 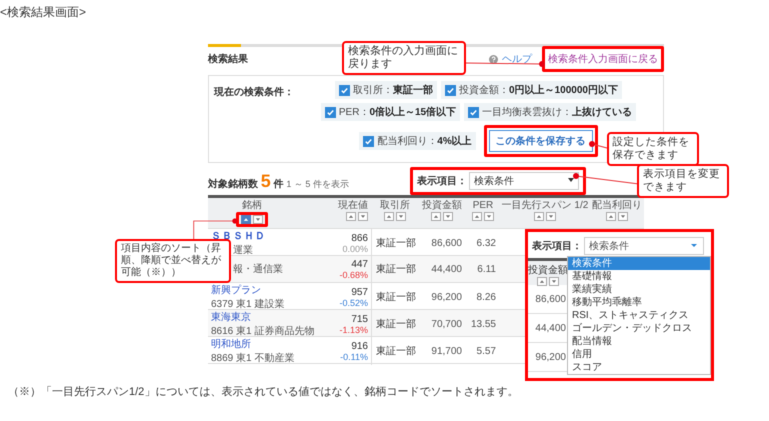 I want to click on condition-text: 取引所：東証一部, so click(x=393, y=90).